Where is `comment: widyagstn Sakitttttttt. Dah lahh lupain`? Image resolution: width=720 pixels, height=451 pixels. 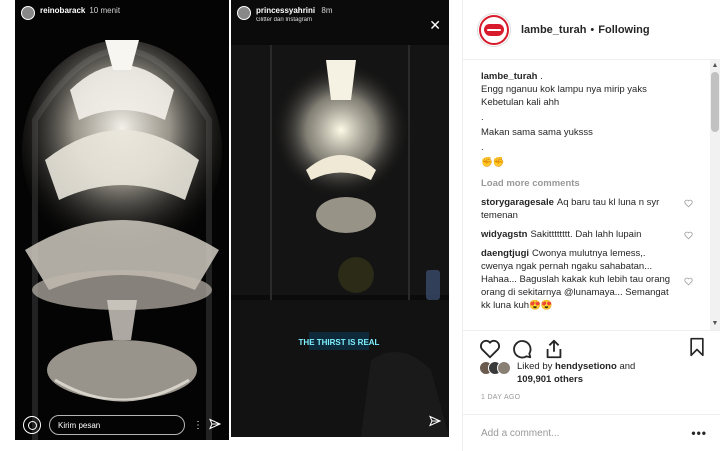
comment: widyagstn Sakitttttttt. Dah lahh lupain is located at coordinates (589, 234).